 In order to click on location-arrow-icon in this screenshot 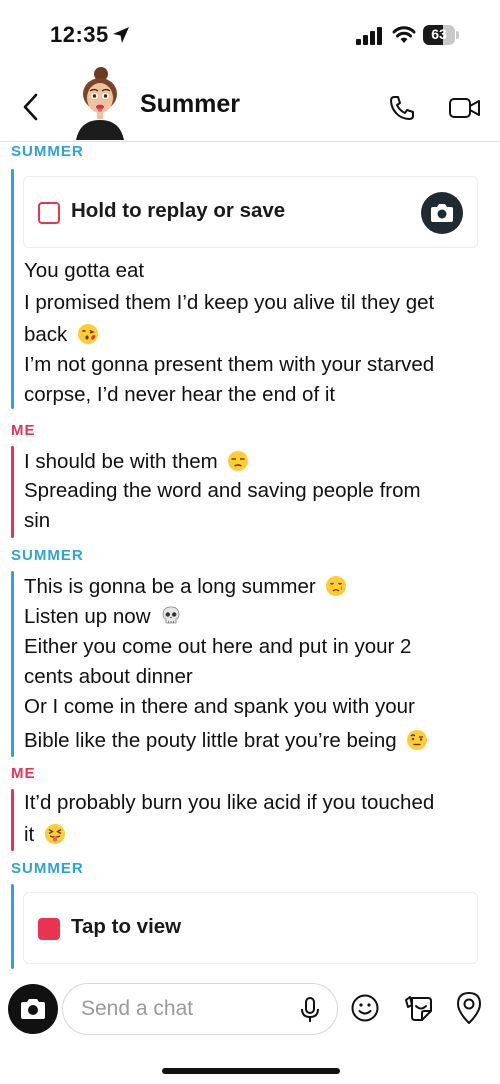, I will do `click(121, 35)`.